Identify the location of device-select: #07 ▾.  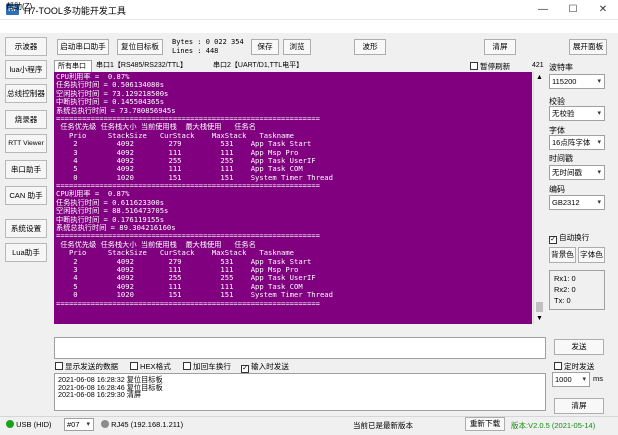
(79, 424).